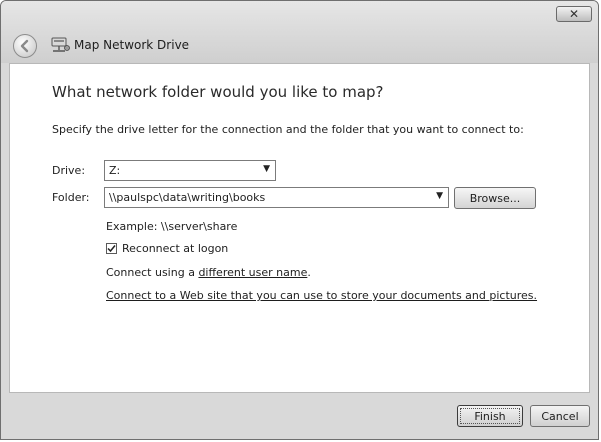  I want to click on window-title: Map Network Drive, so click(132, 45).